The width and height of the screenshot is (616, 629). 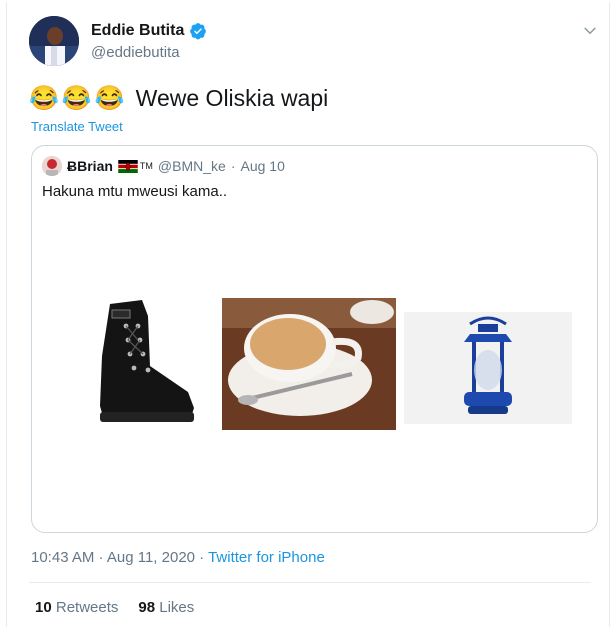 I want to click on quoted-name-glyph: Ƀ, so click(x=72, y=166).